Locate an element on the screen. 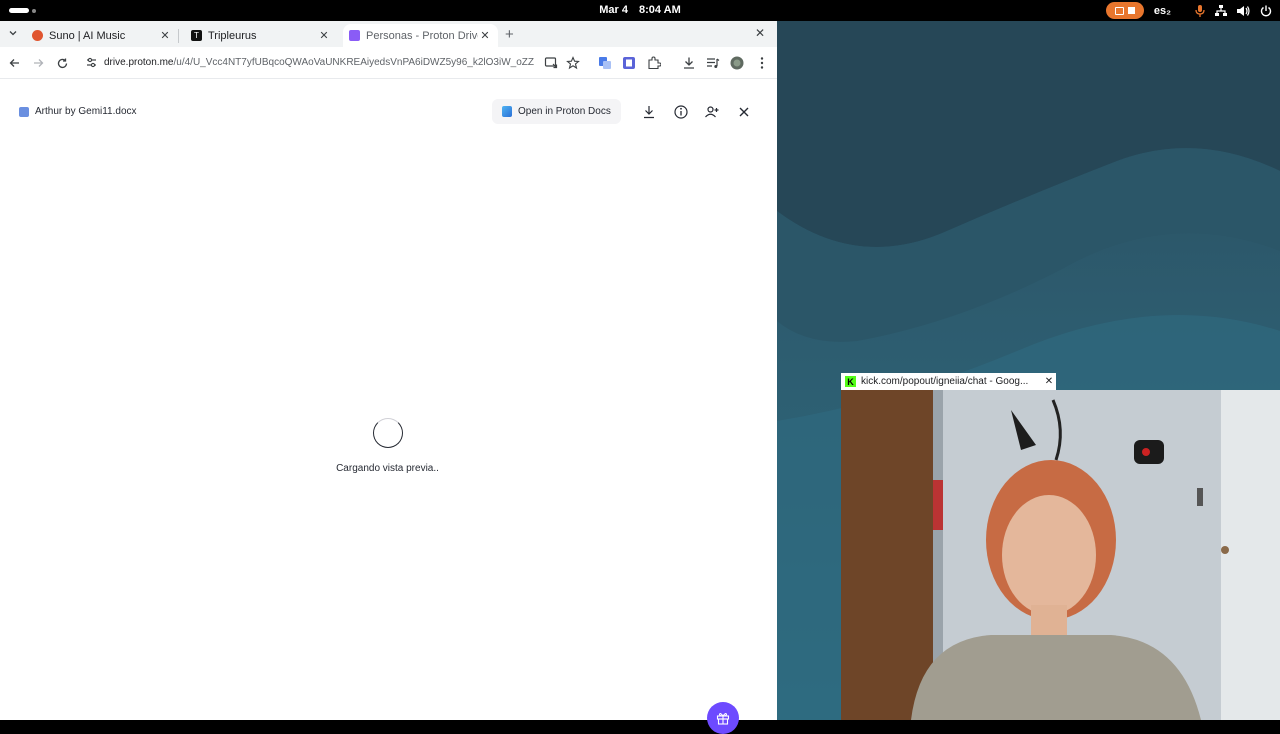 Image resolution: width=1280 pixels, height=734 pixels. reload-button is located at coordinates (62, 63).